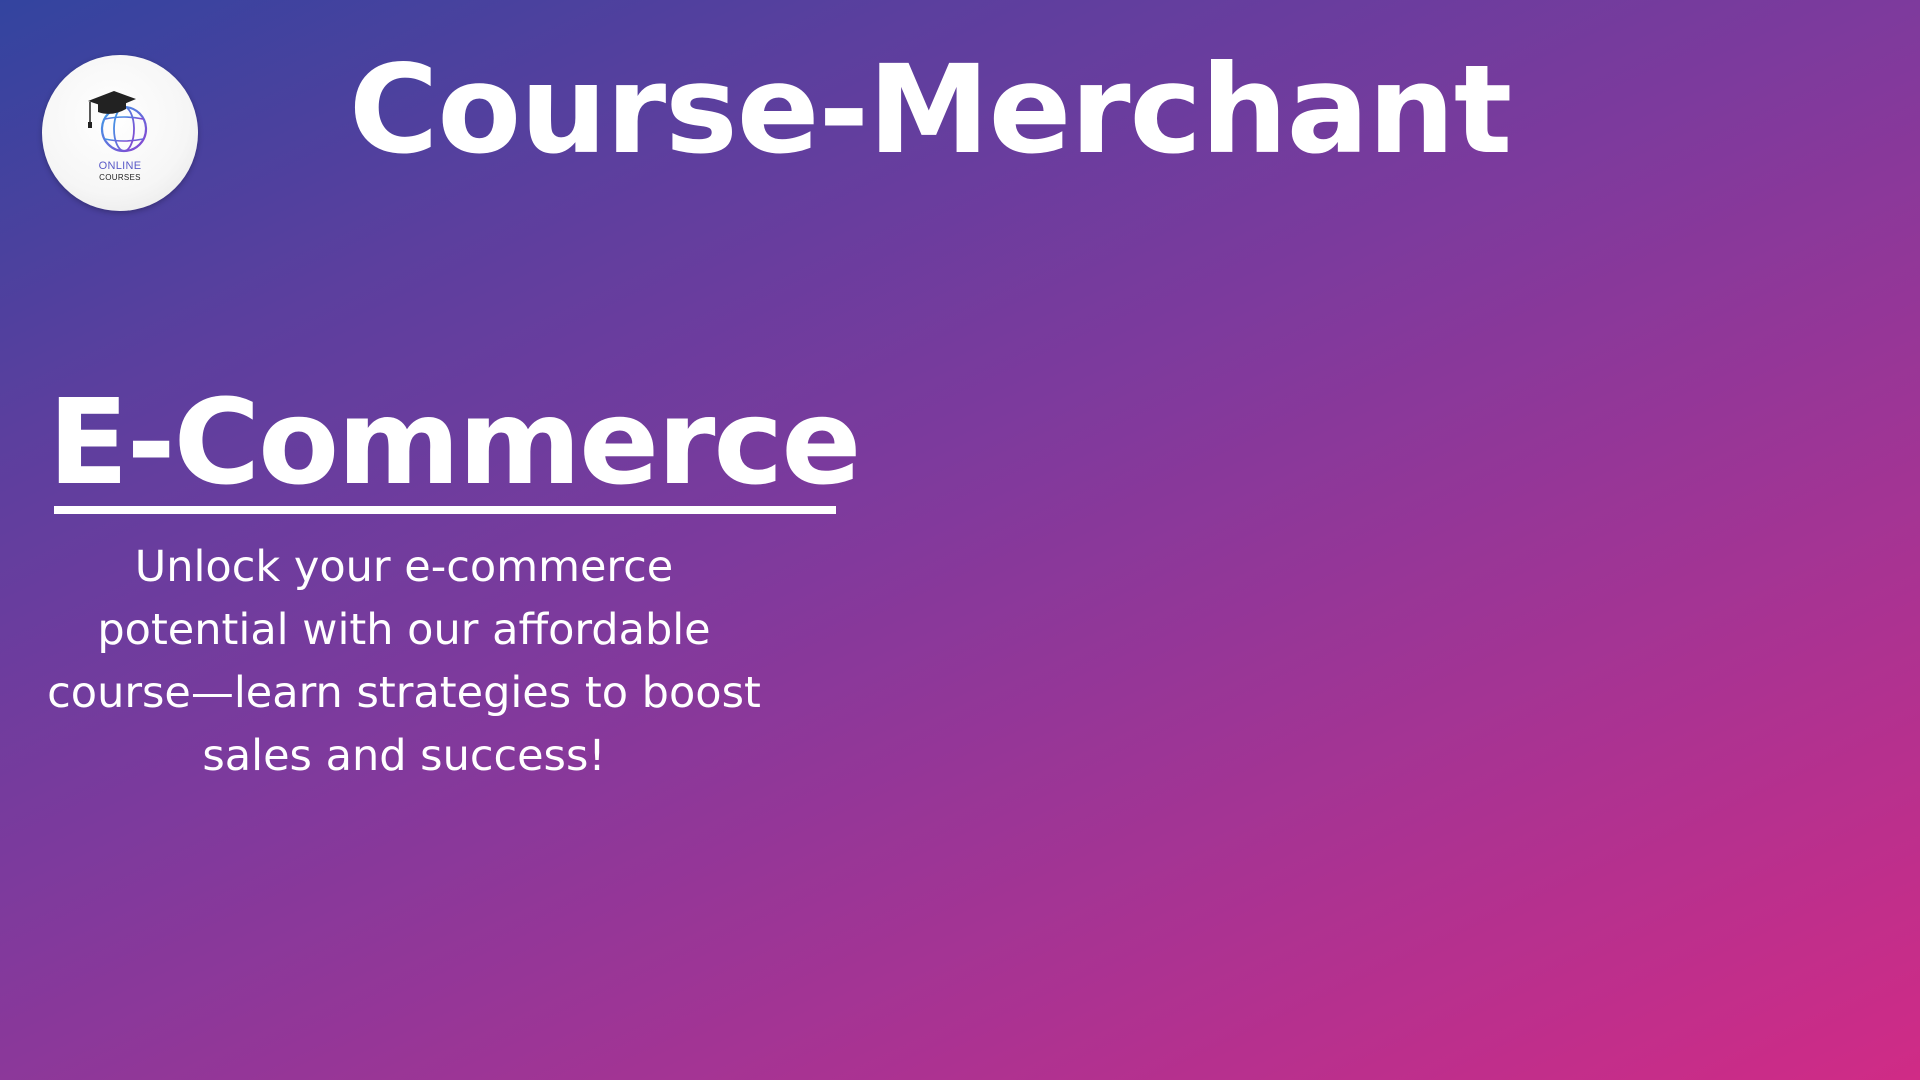 This screenshot has width=1920, height=1080. What do you see at coordinates (118, 122) in the screenshot?
I see `graduation-globe-icon` at bounding box center [118, 122].